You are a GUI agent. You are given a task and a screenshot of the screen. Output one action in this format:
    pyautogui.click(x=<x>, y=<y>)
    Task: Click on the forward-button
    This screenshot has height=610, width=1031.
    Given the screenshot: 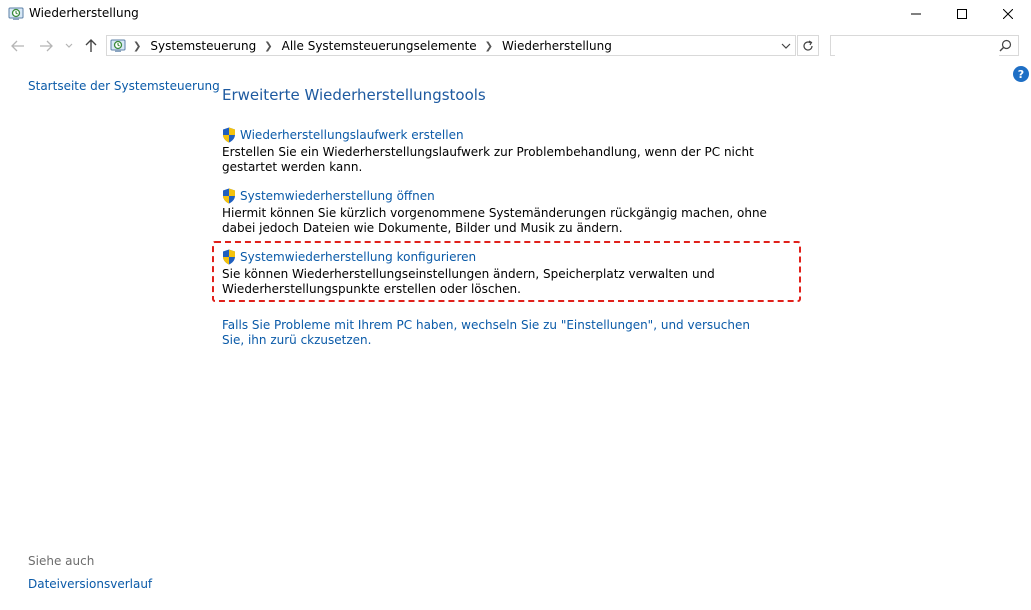 What is the action you would take?
    pyautogui.click(x=46, y=46)
    